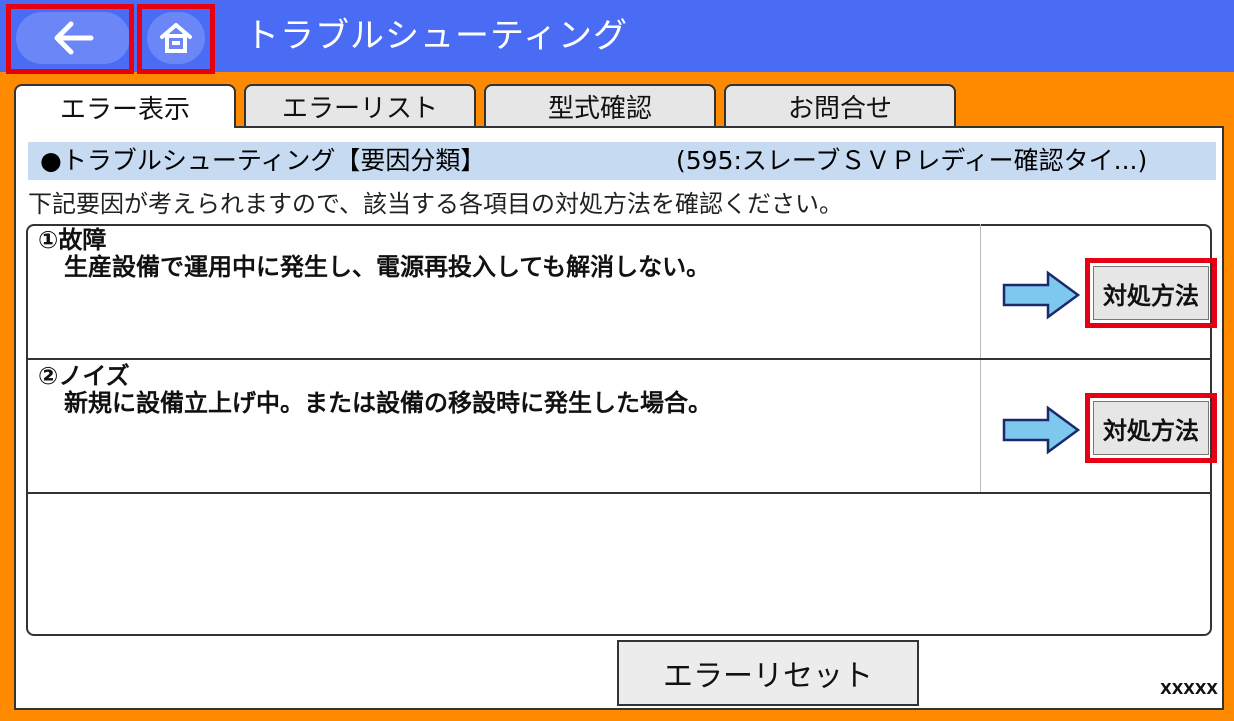  What do you see at coordinates (124, 109) in the screenshot?
I see `tab-label: エラー表示` at bounding box center [124, 109].